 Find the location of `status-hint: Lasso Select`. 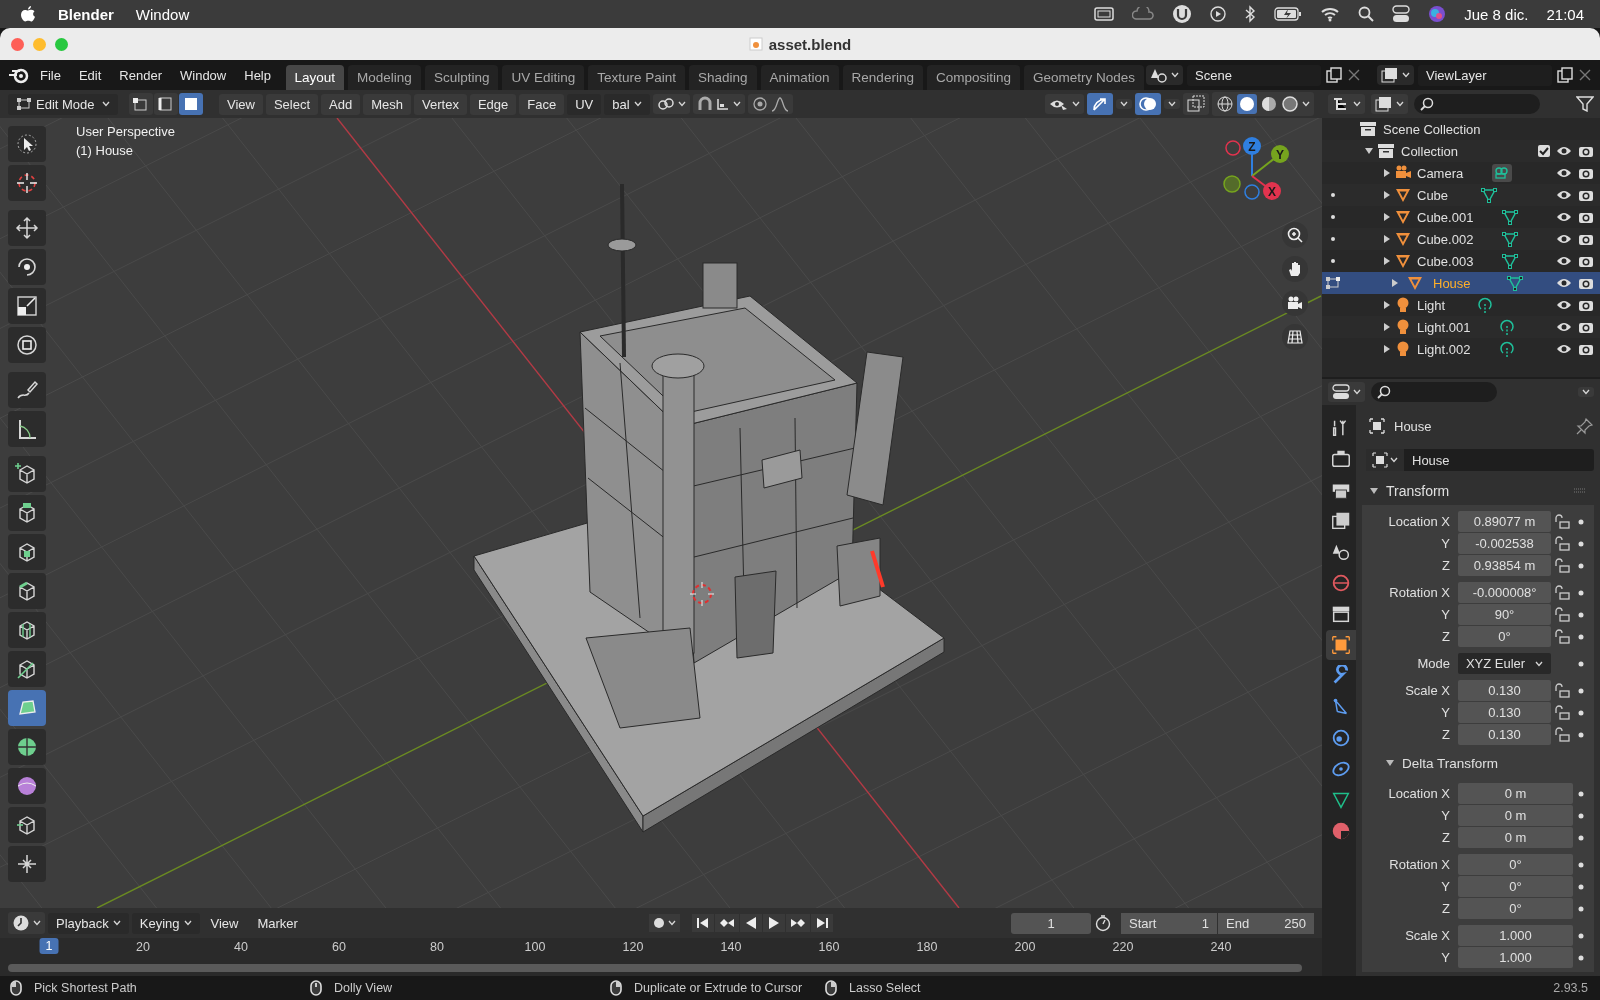

status-hint: Lasso Select is located at coordinates (885, 988).